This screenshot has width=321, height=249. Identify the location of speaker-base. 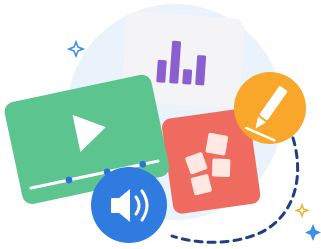
(115, 205).